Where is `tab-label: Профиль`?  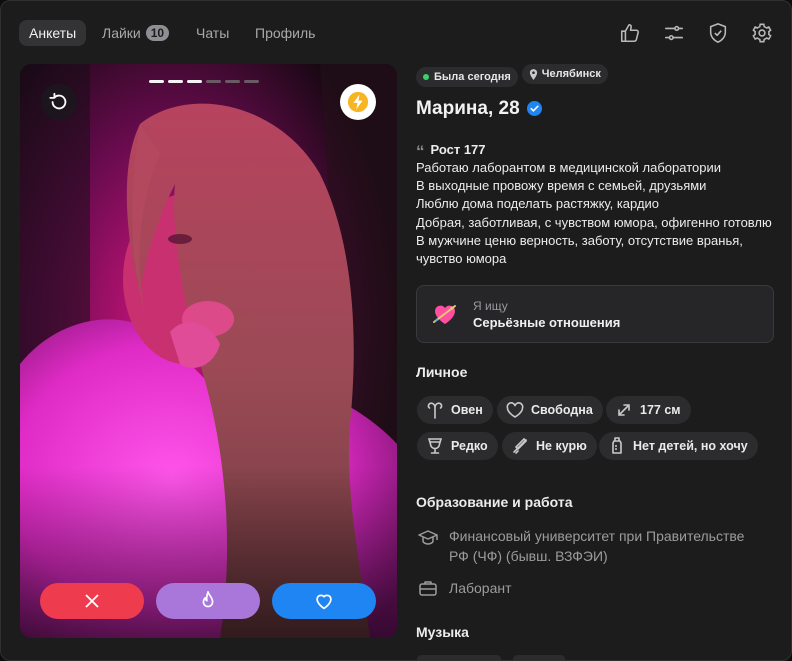 tab-label: Профиль is located at coordinates (285, 33).